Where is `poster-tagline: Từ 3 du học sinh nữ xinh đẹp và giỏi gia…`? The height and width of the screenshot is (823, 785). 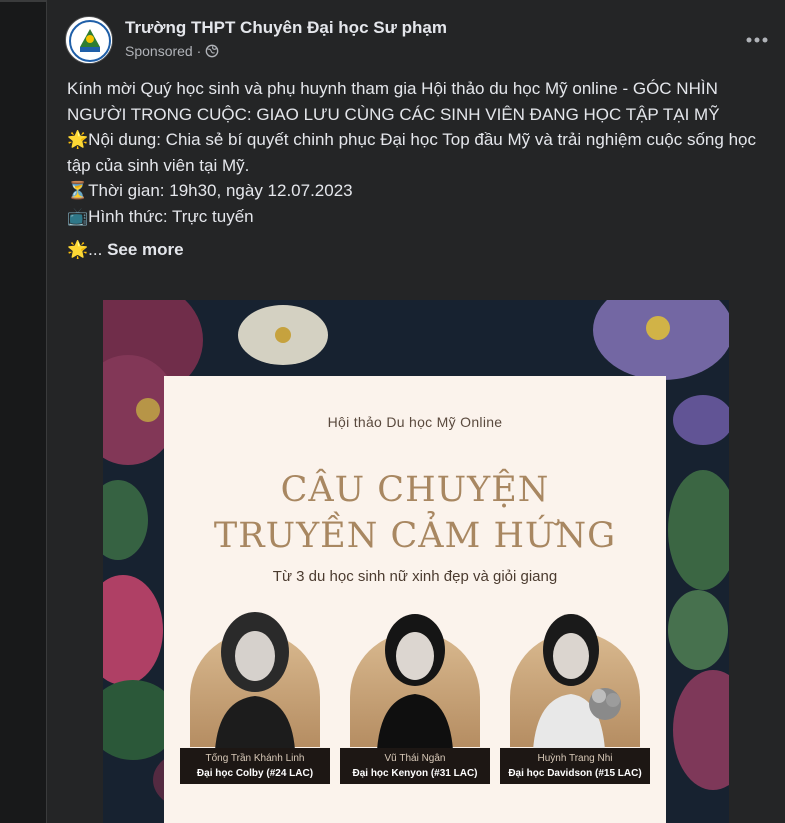
poster-tagline: Từ 3 du học sinh nữ xinh đẹp và giỏi gia… is located at coordinates (415, 576).